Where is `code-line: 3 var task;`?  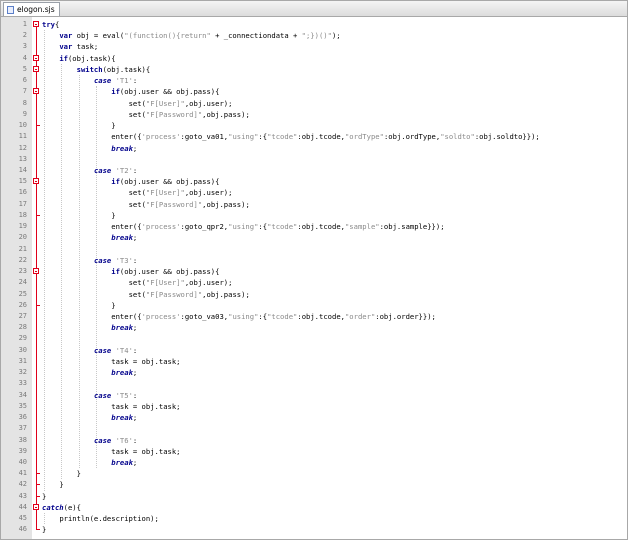
code-line: 3 var task; is located at coordinates (314, 46).